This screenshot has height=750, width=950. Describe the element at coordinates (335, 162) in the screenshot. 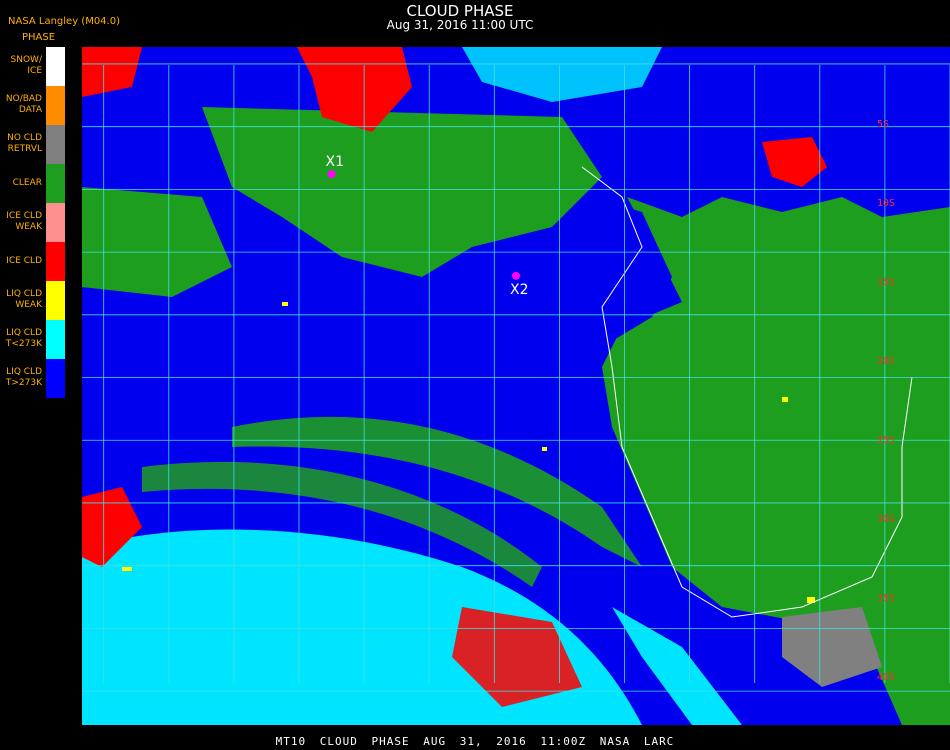

I see `marker-label: X1` at that location.